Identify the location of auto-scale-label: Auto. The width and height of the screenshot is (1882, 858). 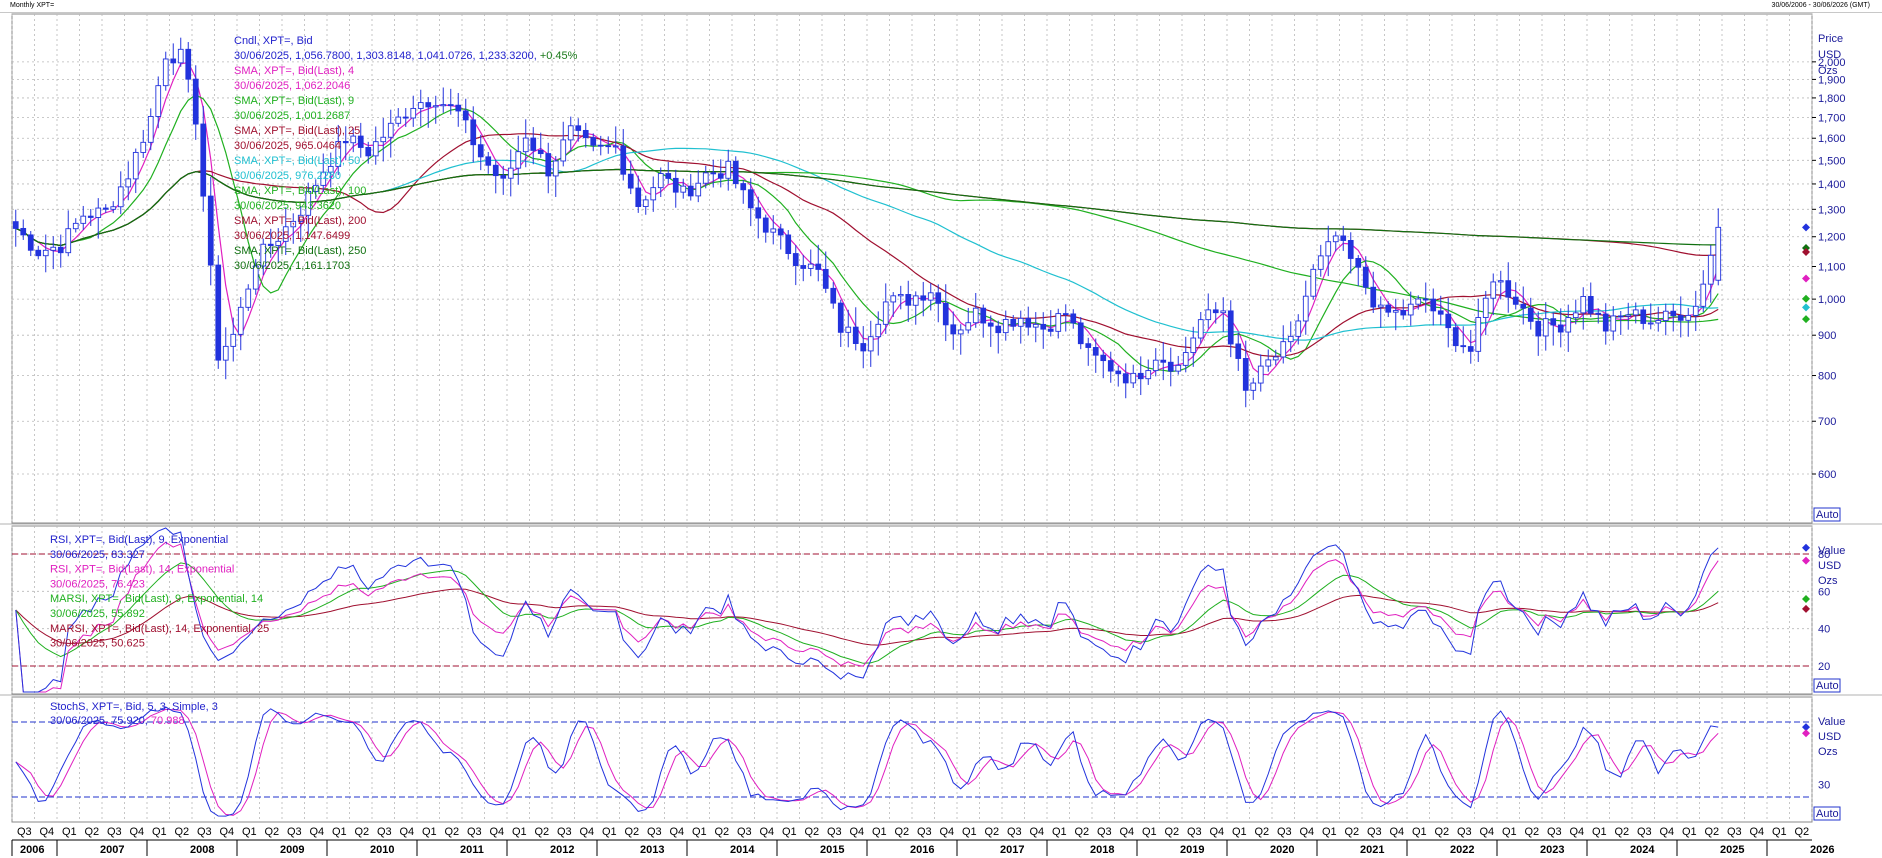
(1827, 686).